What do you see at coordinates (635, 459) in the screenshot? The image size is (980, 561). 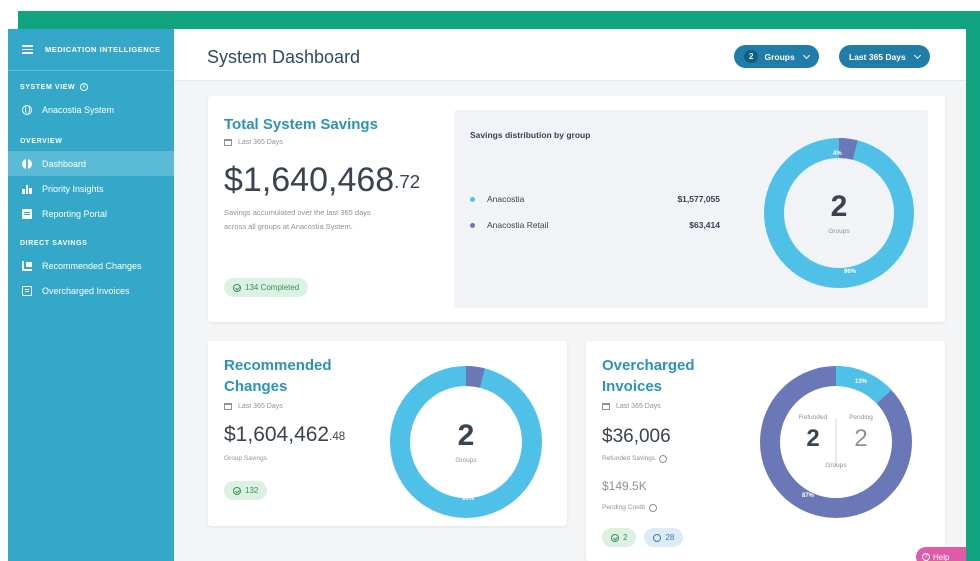 I see `refunded-caption: Refunded Savings` at bounding box center [635, 459].